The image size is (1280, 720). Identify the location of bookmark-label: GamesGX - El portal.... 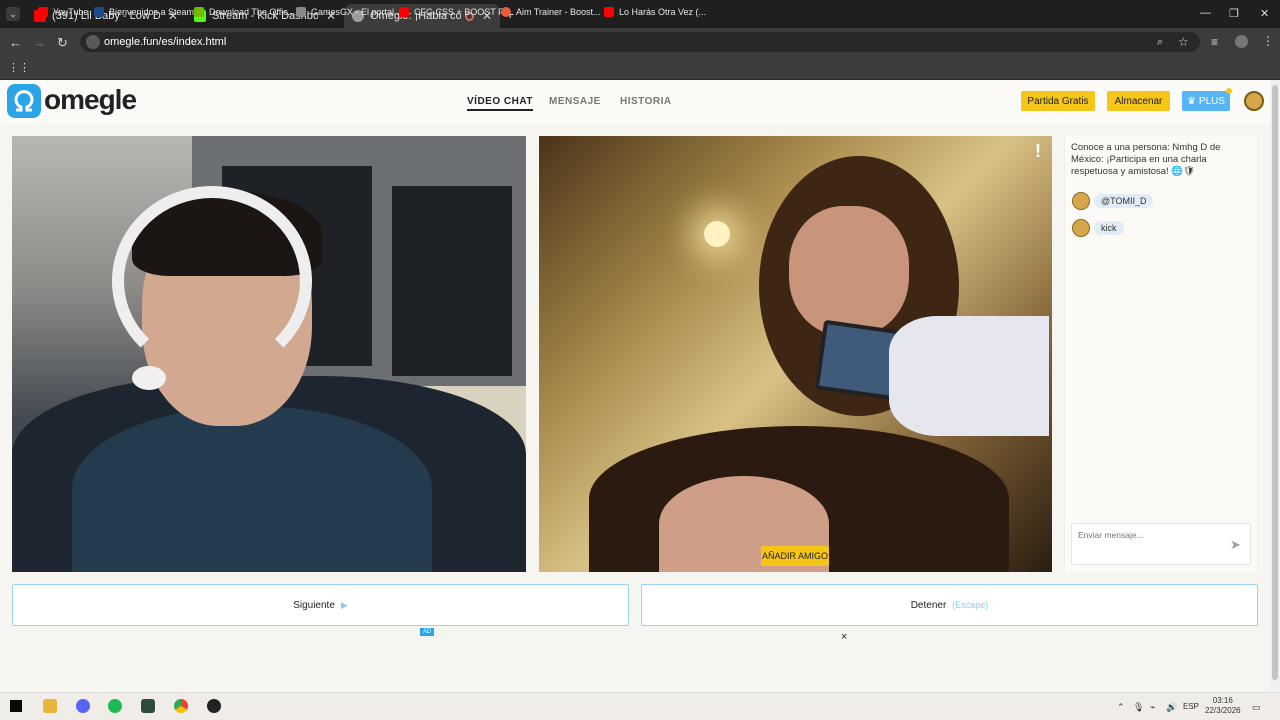
(356, 12).